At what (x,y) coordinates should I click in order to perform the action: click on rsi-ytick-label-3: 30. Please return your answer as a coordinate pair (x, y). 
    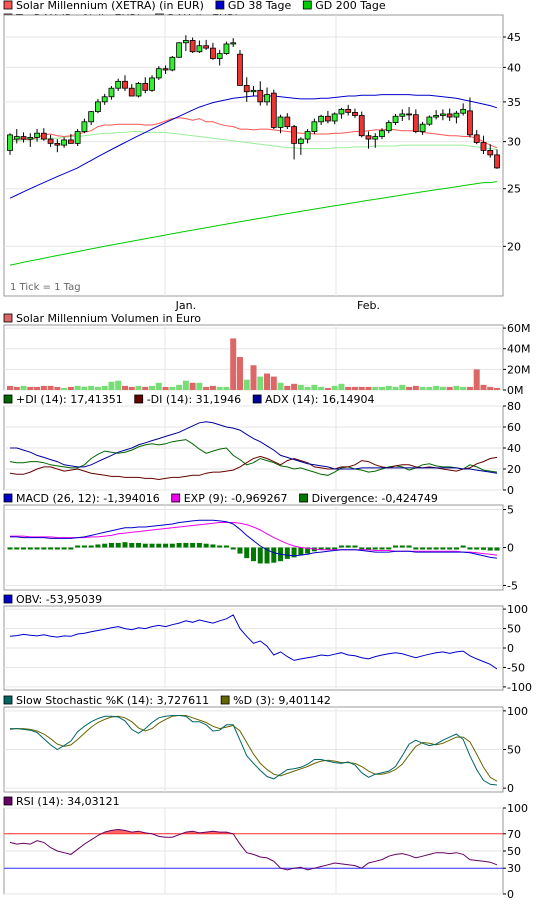
    Looking at the image, I should click on (514, 868).